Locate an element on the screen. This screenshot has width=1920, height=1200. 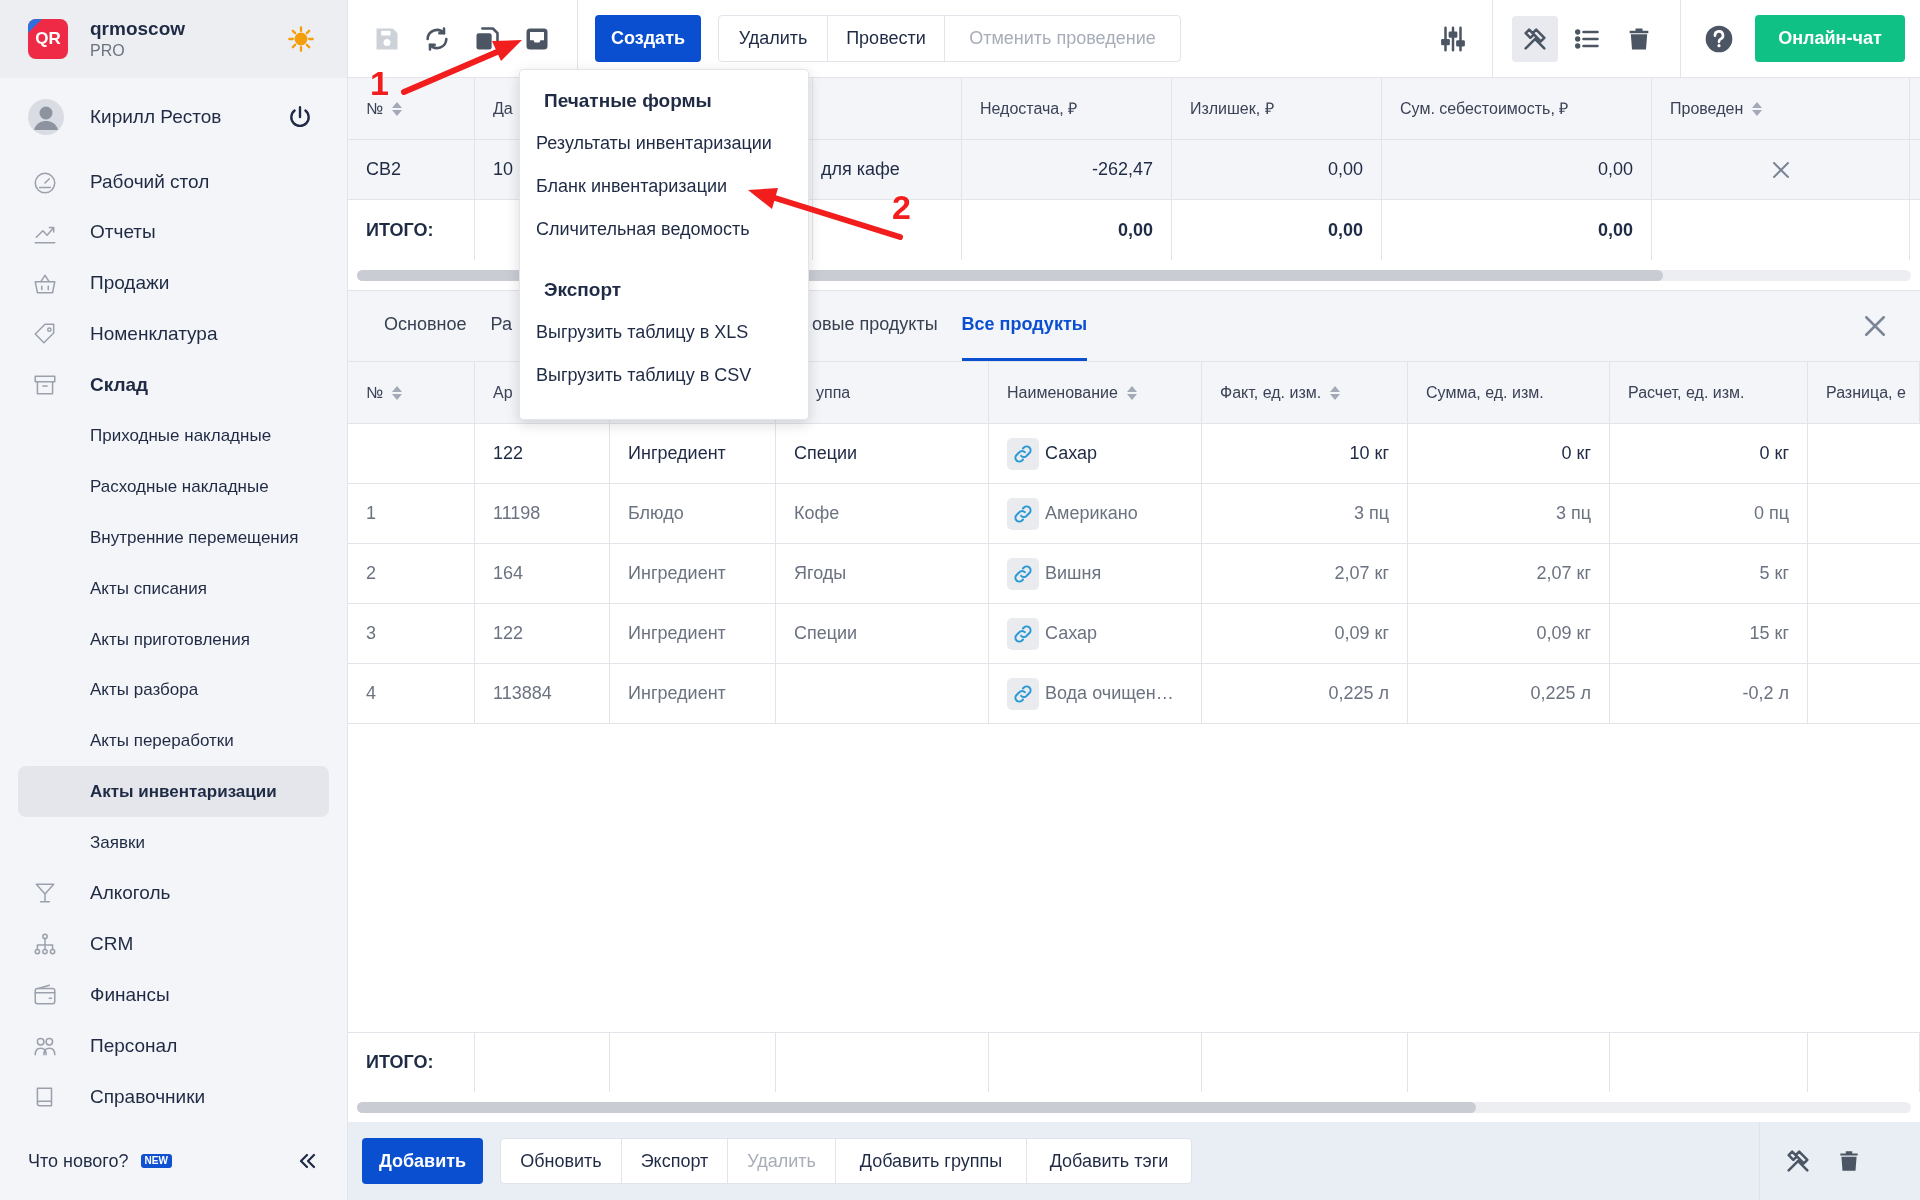
sidebar-item: Рабочий стол is located at coordinates (173, 182).